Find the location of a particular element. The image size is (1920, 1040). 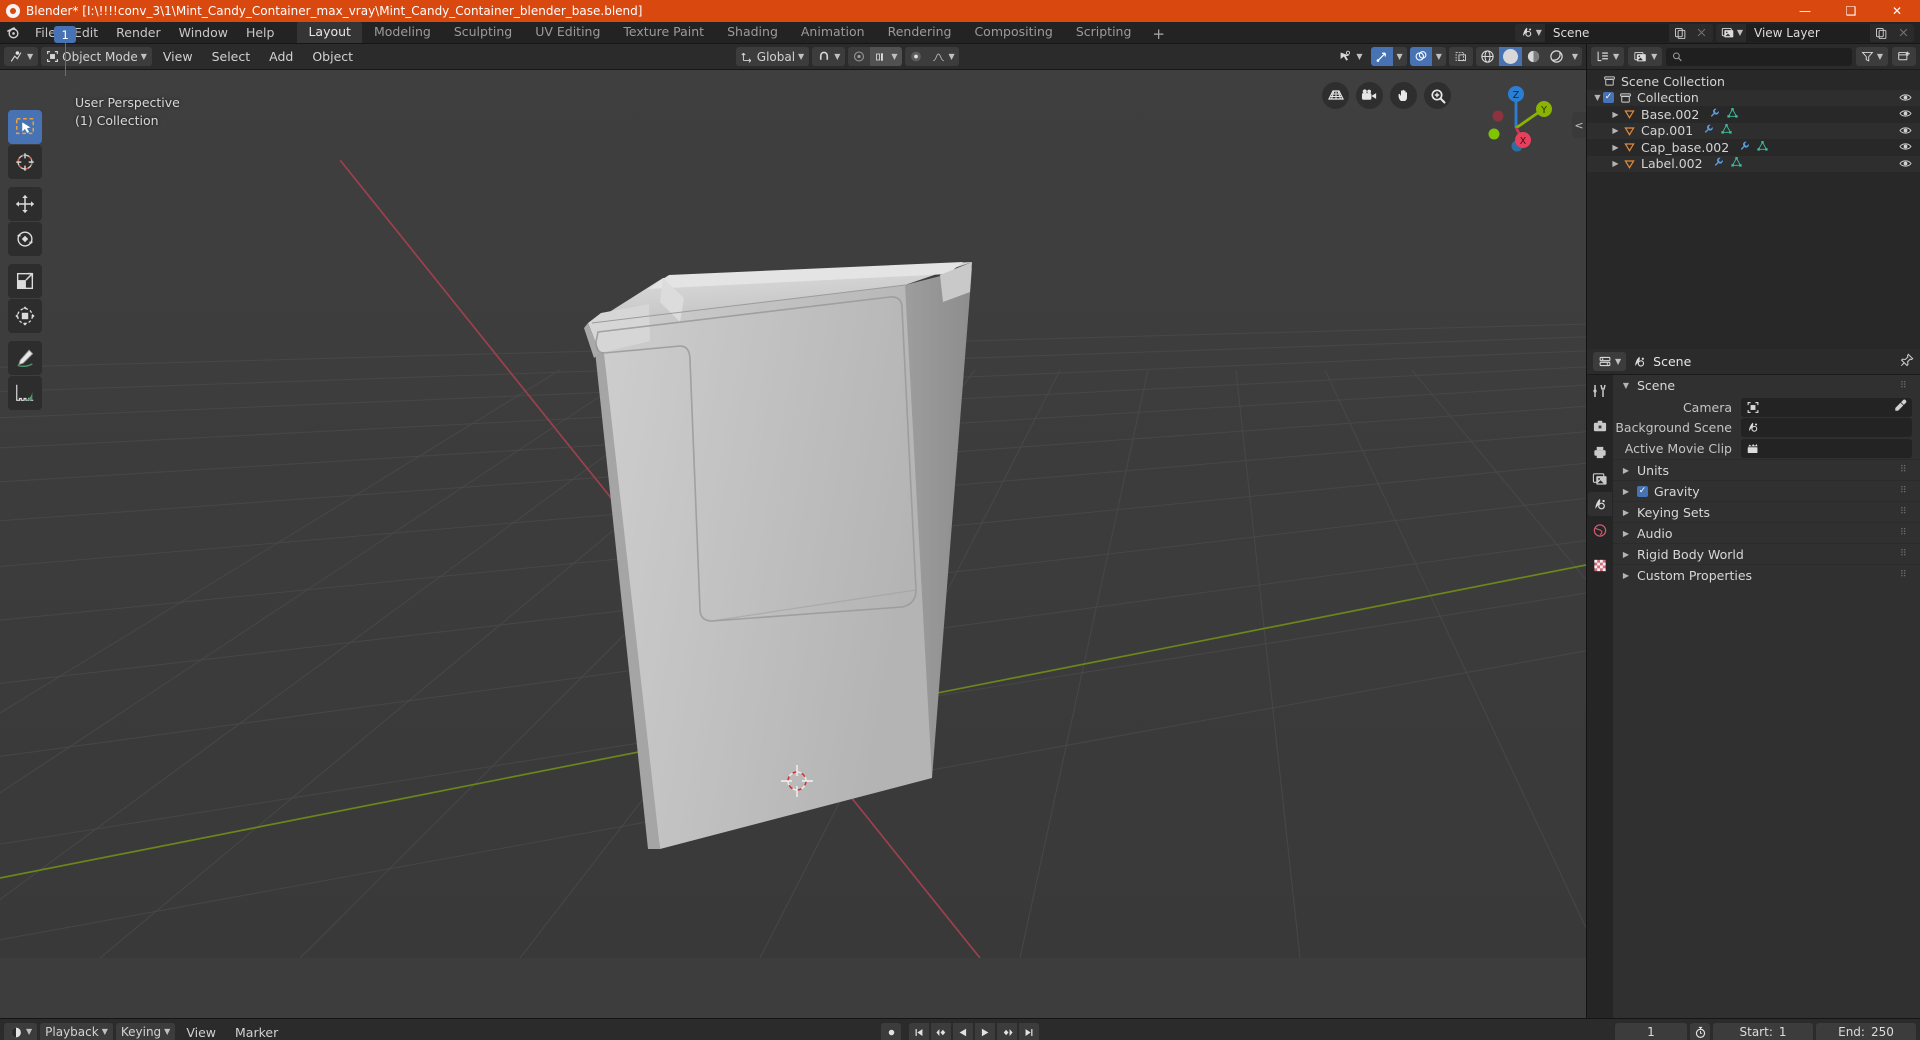

tab-scene-icon is located at coordinates (1600, 504).